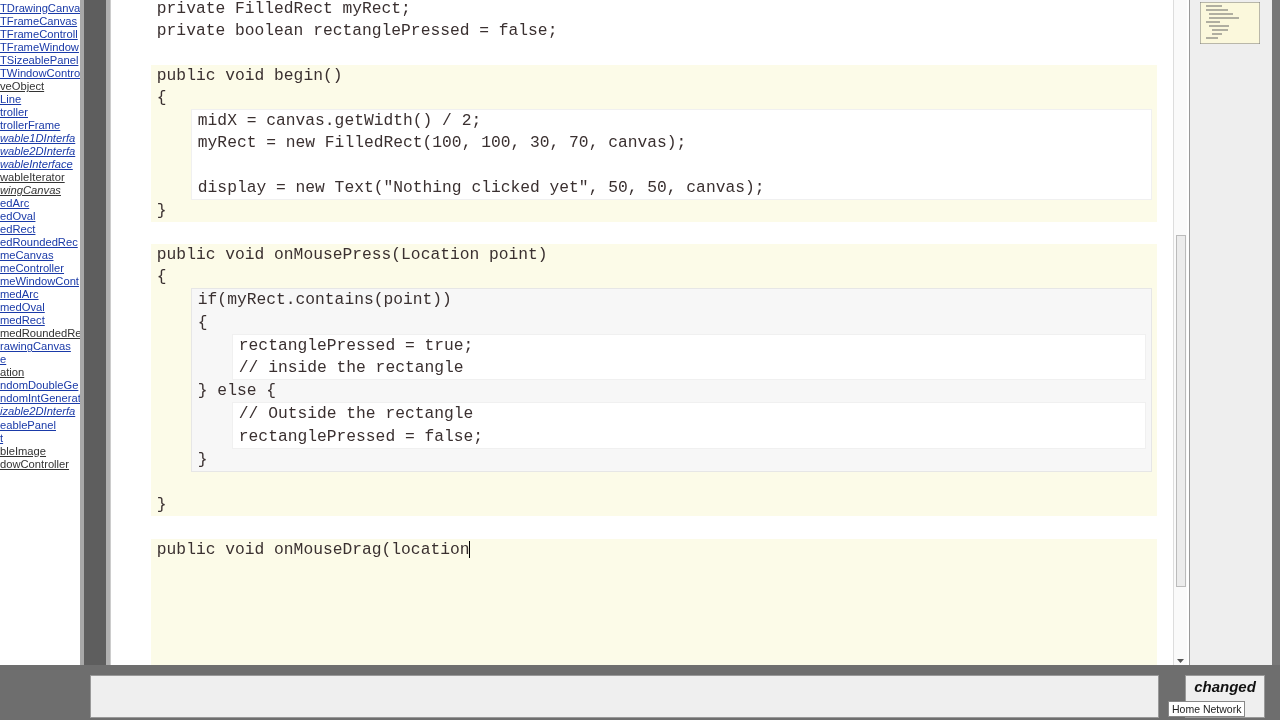  Describe the element at coordinates (40, 399) in the screenshot. I see `class-link: ndomIntGenerat` at that location.